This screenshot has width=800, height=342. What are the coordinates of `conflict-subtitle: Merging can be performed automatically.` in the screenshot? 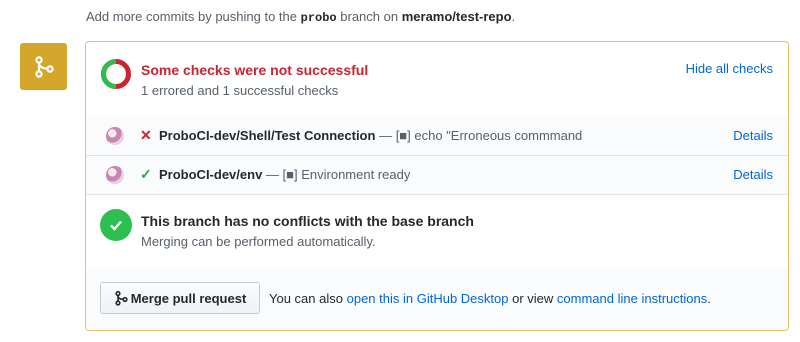 It's located at (258, 241).